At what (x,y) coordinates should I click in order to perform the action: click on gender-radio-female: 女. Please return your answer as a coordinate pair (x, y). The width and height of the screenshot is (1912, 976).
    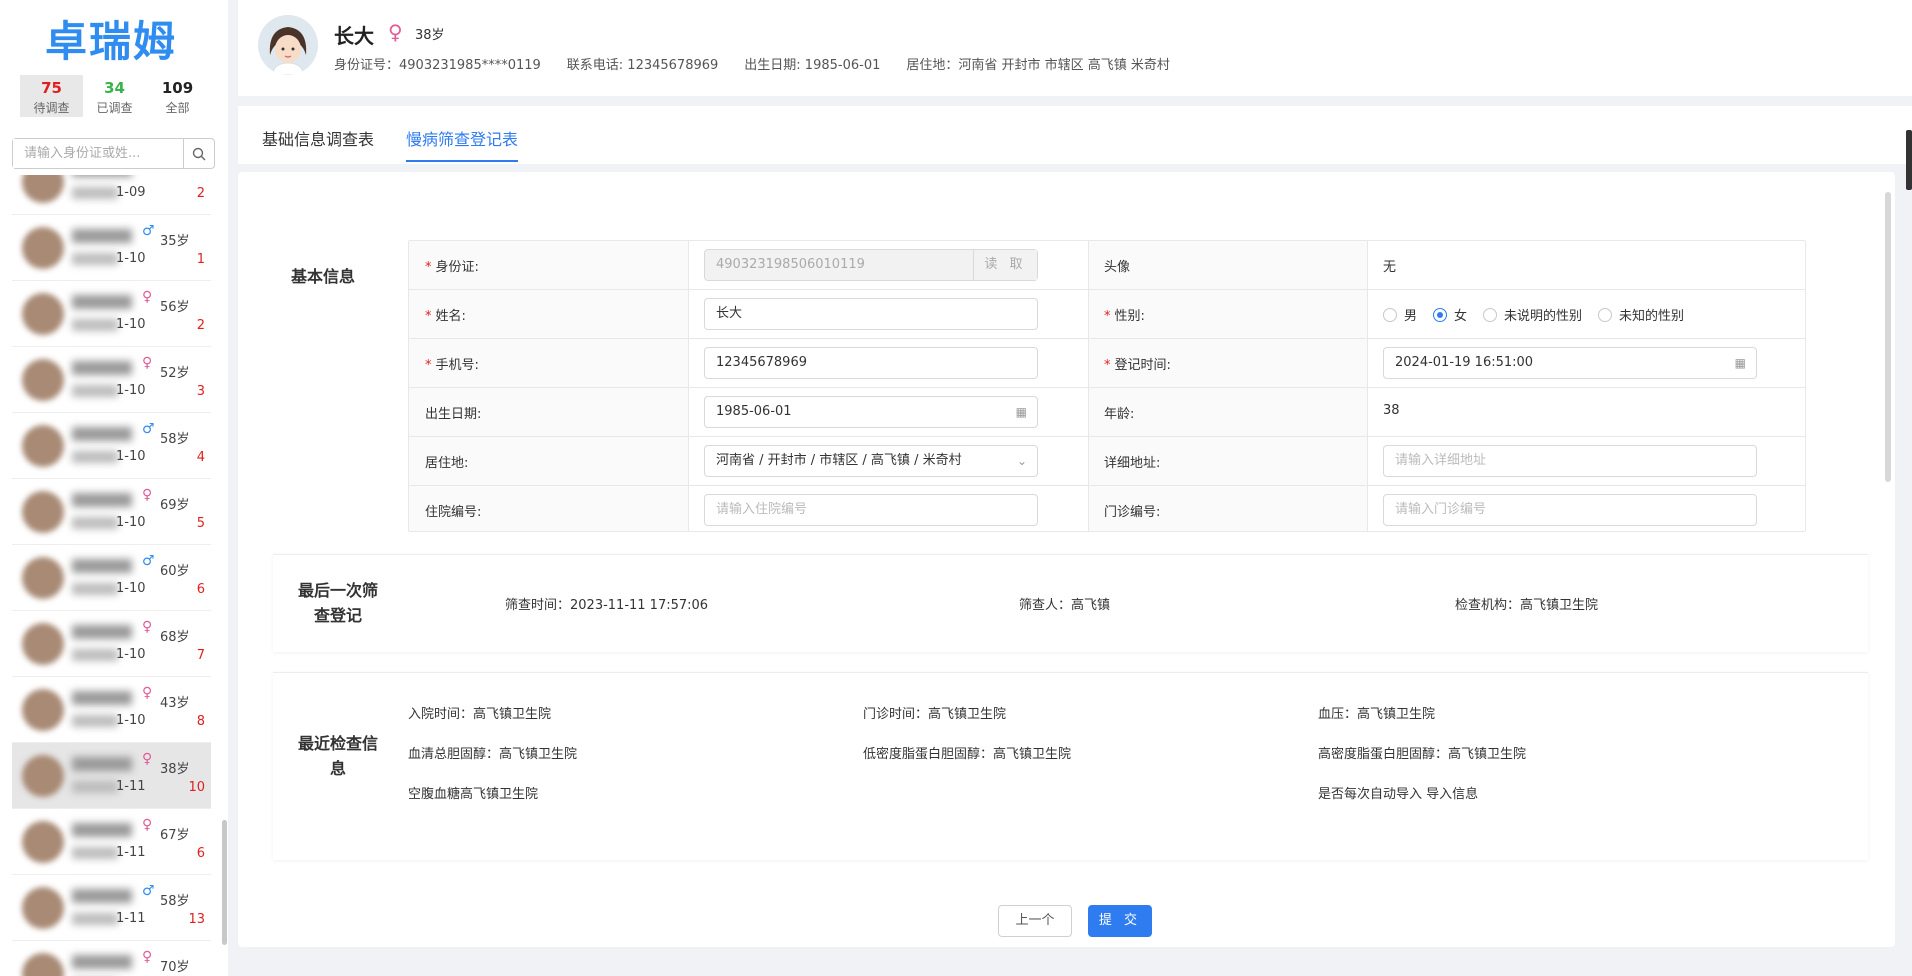
    Looking at the image, I should click on (1450, 314).